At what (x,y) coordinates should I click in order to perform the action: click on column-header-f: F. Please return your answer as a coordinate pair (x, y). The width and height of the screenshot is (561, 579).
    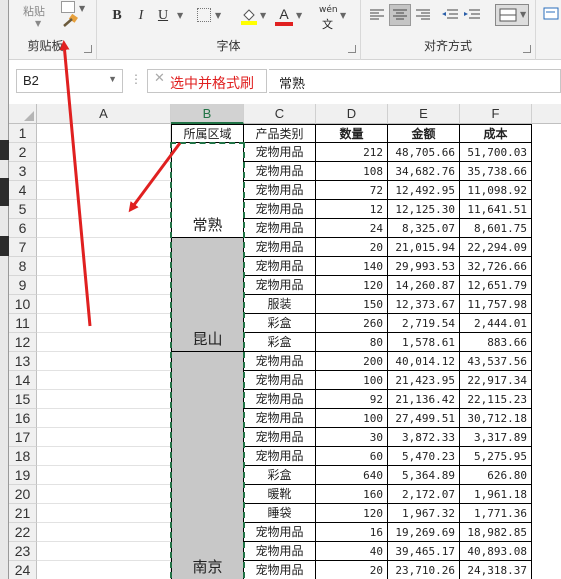
    Looking at the image, I should click on (496, 114).